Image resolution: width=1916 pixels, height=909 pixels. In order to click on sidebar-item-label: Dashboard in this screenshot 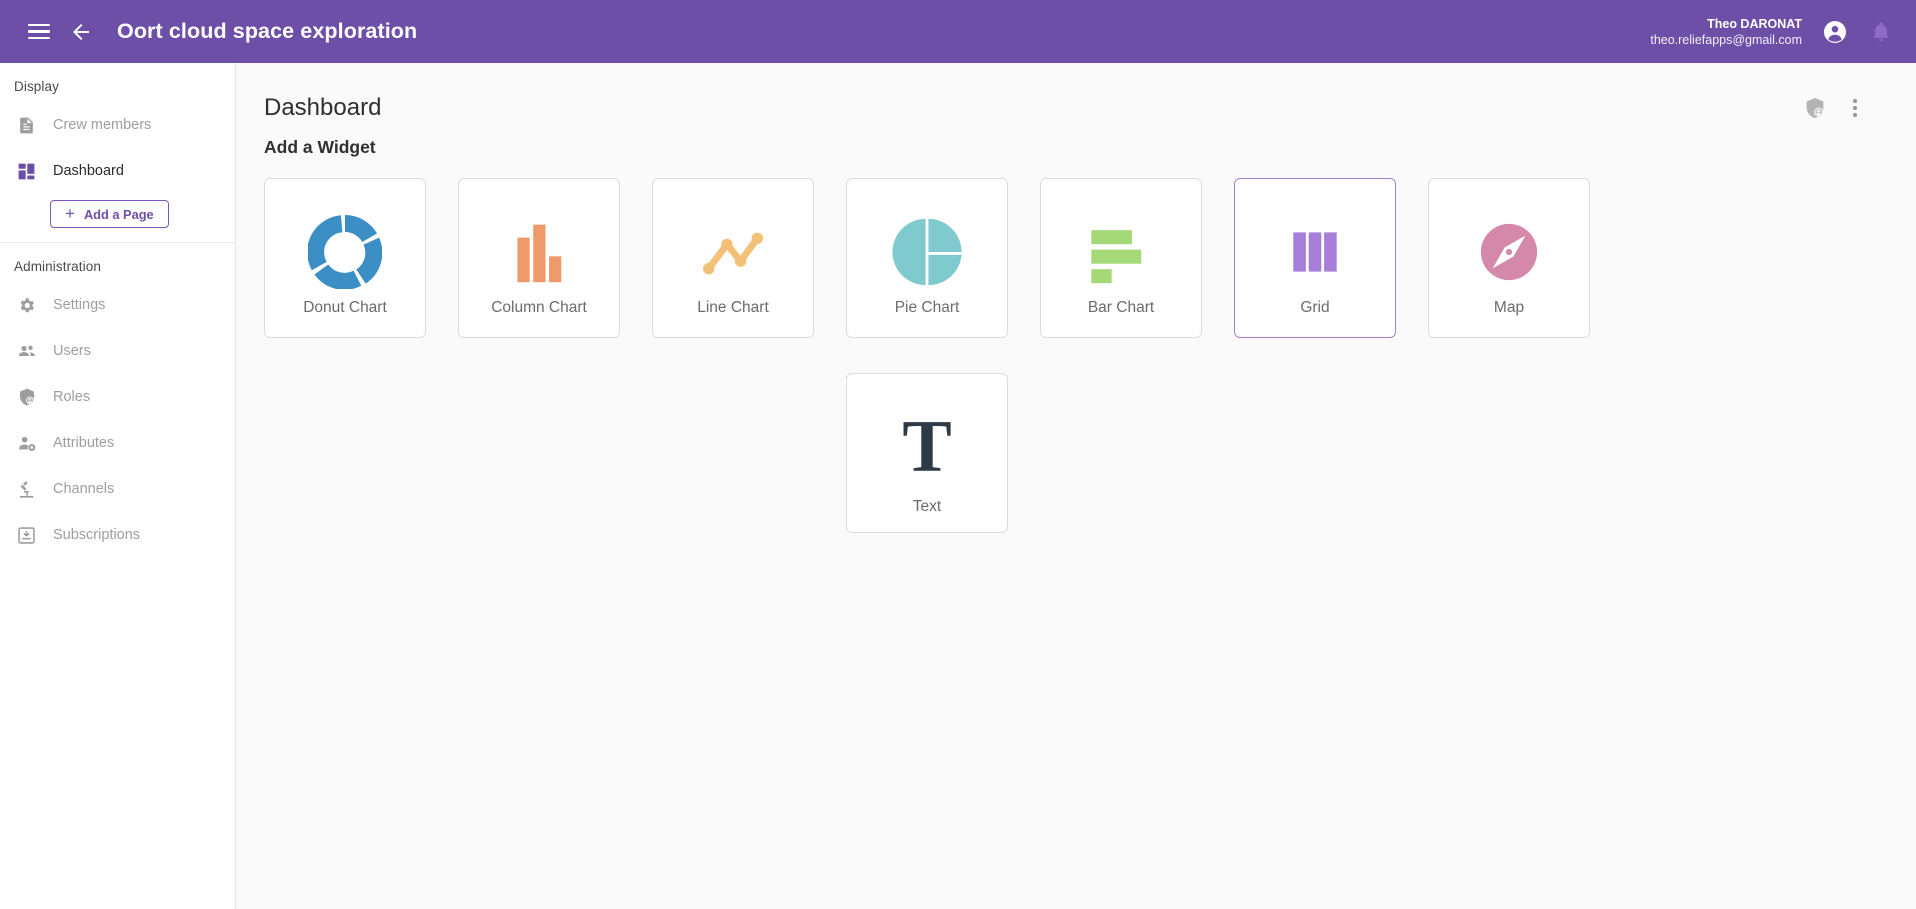, I will do `click(88, 171)`.